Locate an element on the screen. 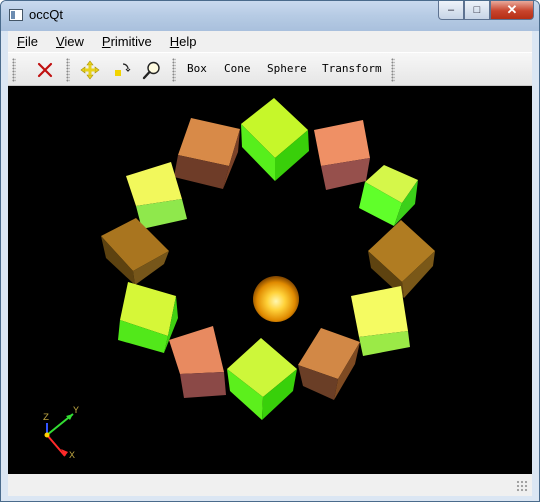 This screenshot has height=502, width=540. status-bar is located at coordinates (270, 485).